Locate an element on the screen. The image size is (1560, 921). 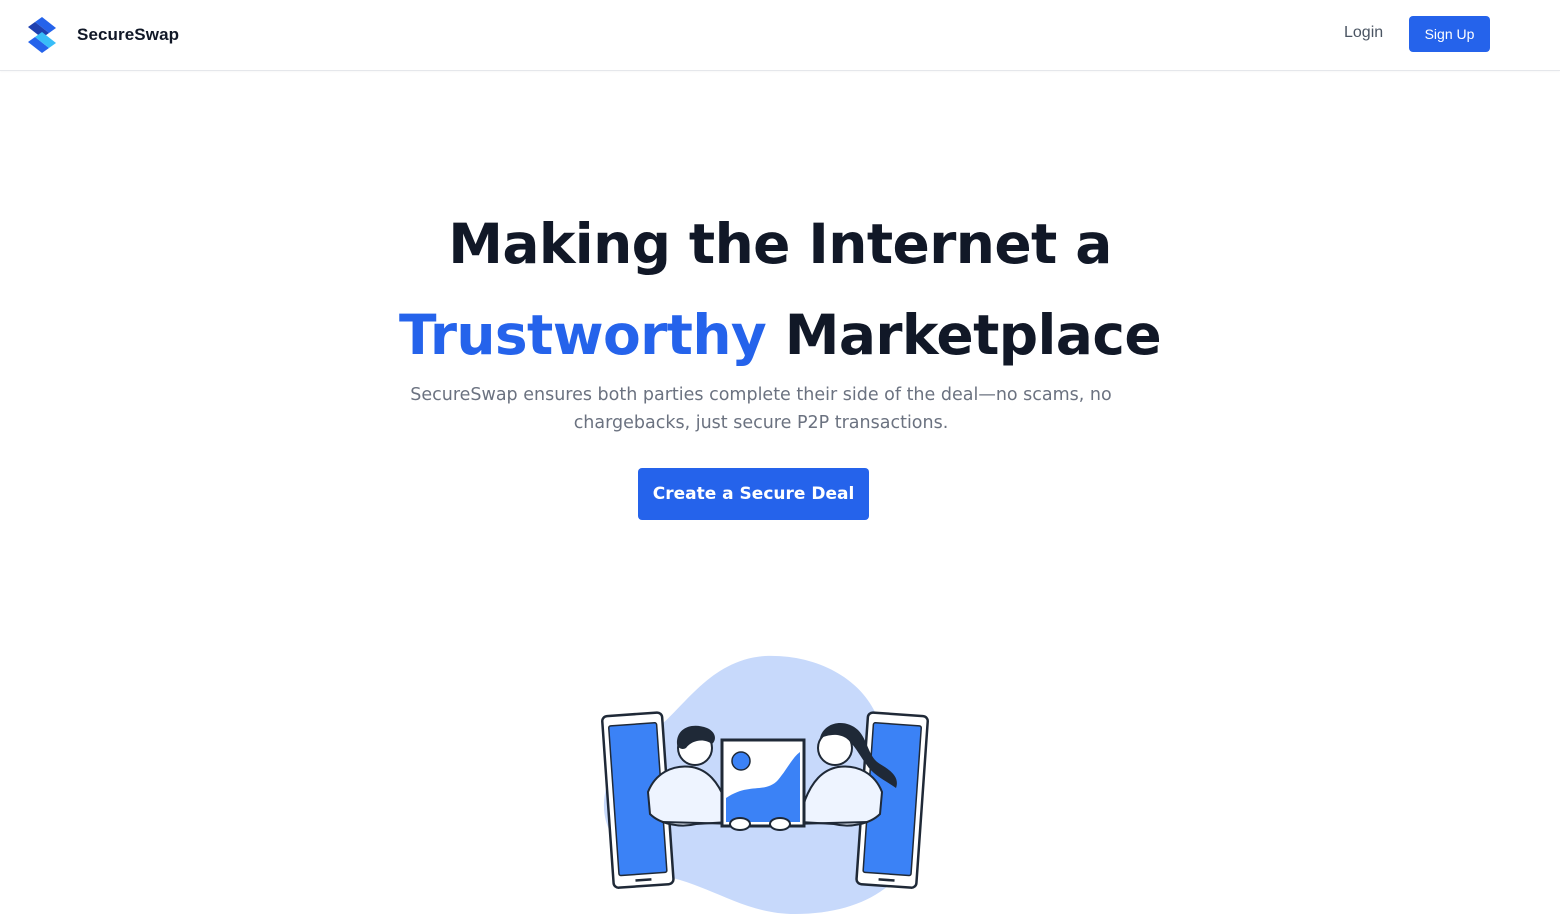
brand-name: SecureSwap is located at coordinates (128, 34).